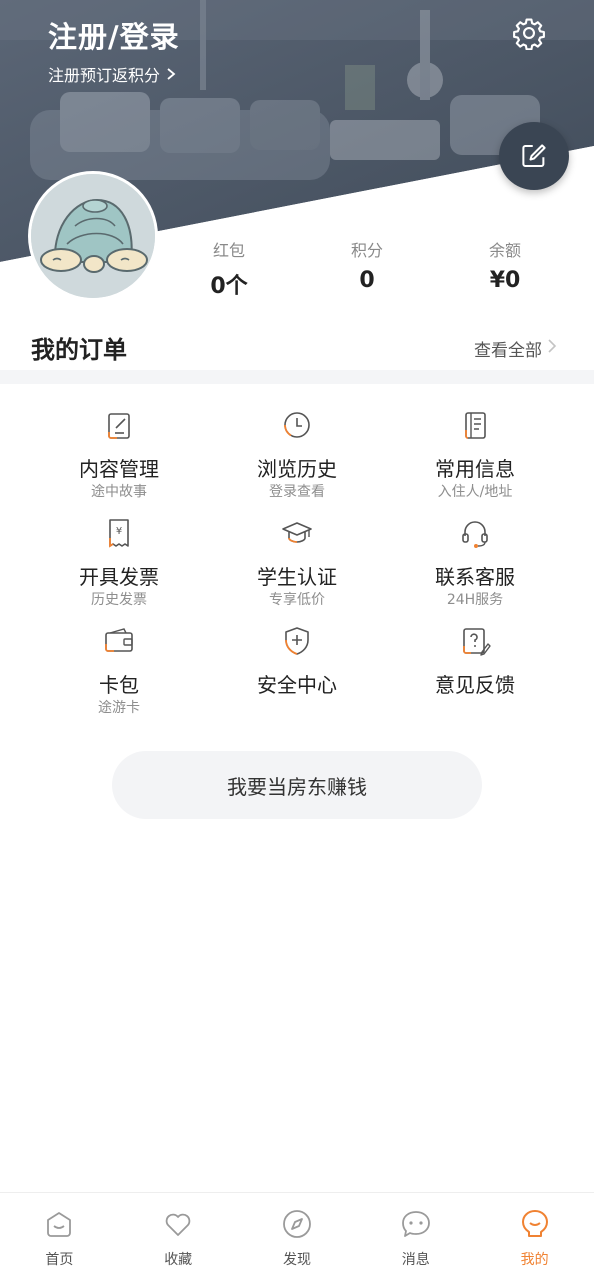  I want to click on service-content-manage: 内容管理 途中故事, so click(119, 458).